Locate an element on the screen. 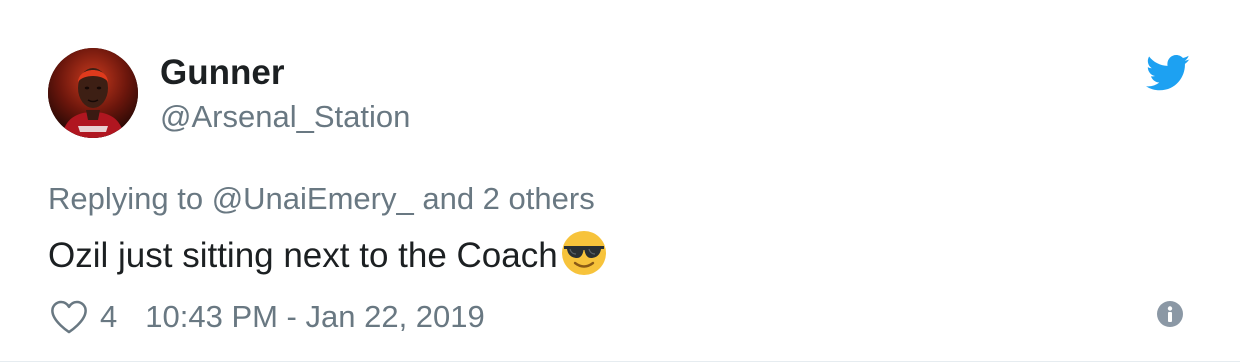 Image resolution: width=1240 pixels, height=362 pixels. tweet-timestamp: 10:43 PM - Jan 22, 2019 is located at coordinates (315, 317).